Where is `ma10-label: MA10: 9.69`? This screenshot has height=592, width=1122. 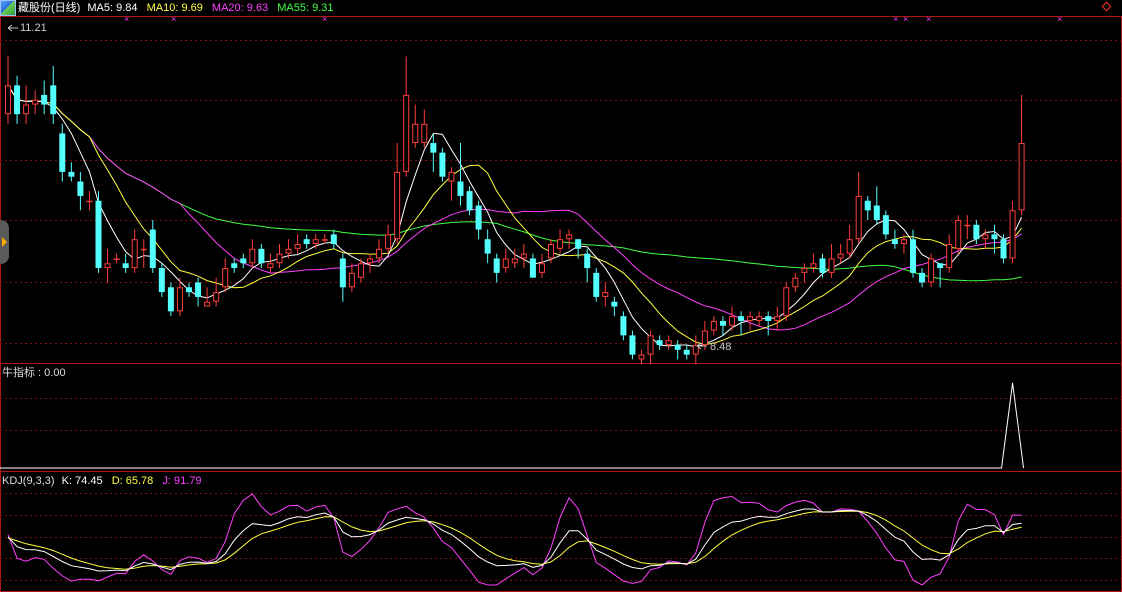
ma10-label: MA10: 9.69 is located at coordinates (174, 8).